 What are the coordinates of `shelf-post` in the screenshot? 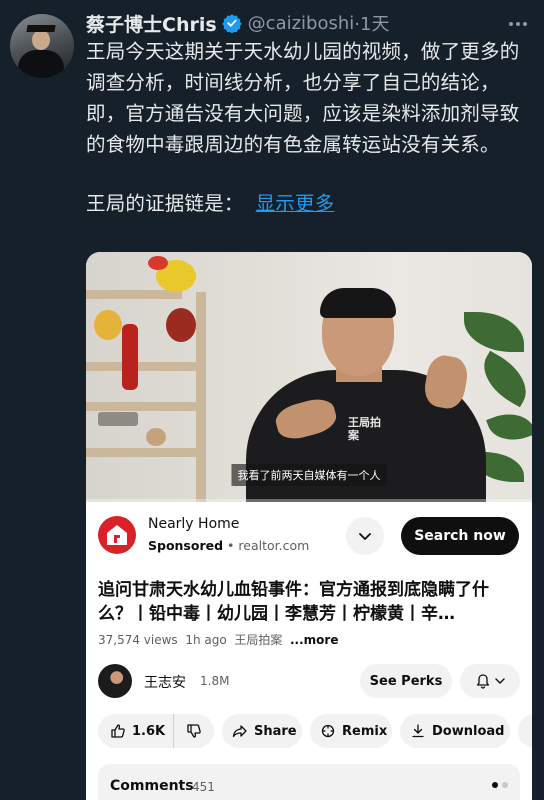 It's located at (201, 397).